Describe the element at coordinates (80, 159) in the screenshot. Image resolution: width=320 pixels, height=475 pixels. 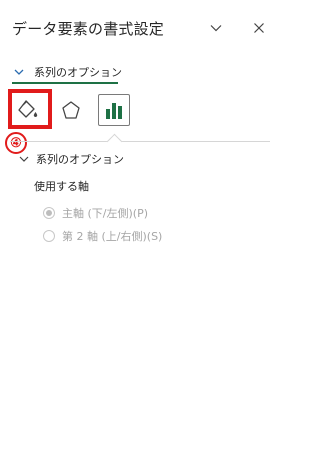
I see `section-title: 系列のオプション` at that location.